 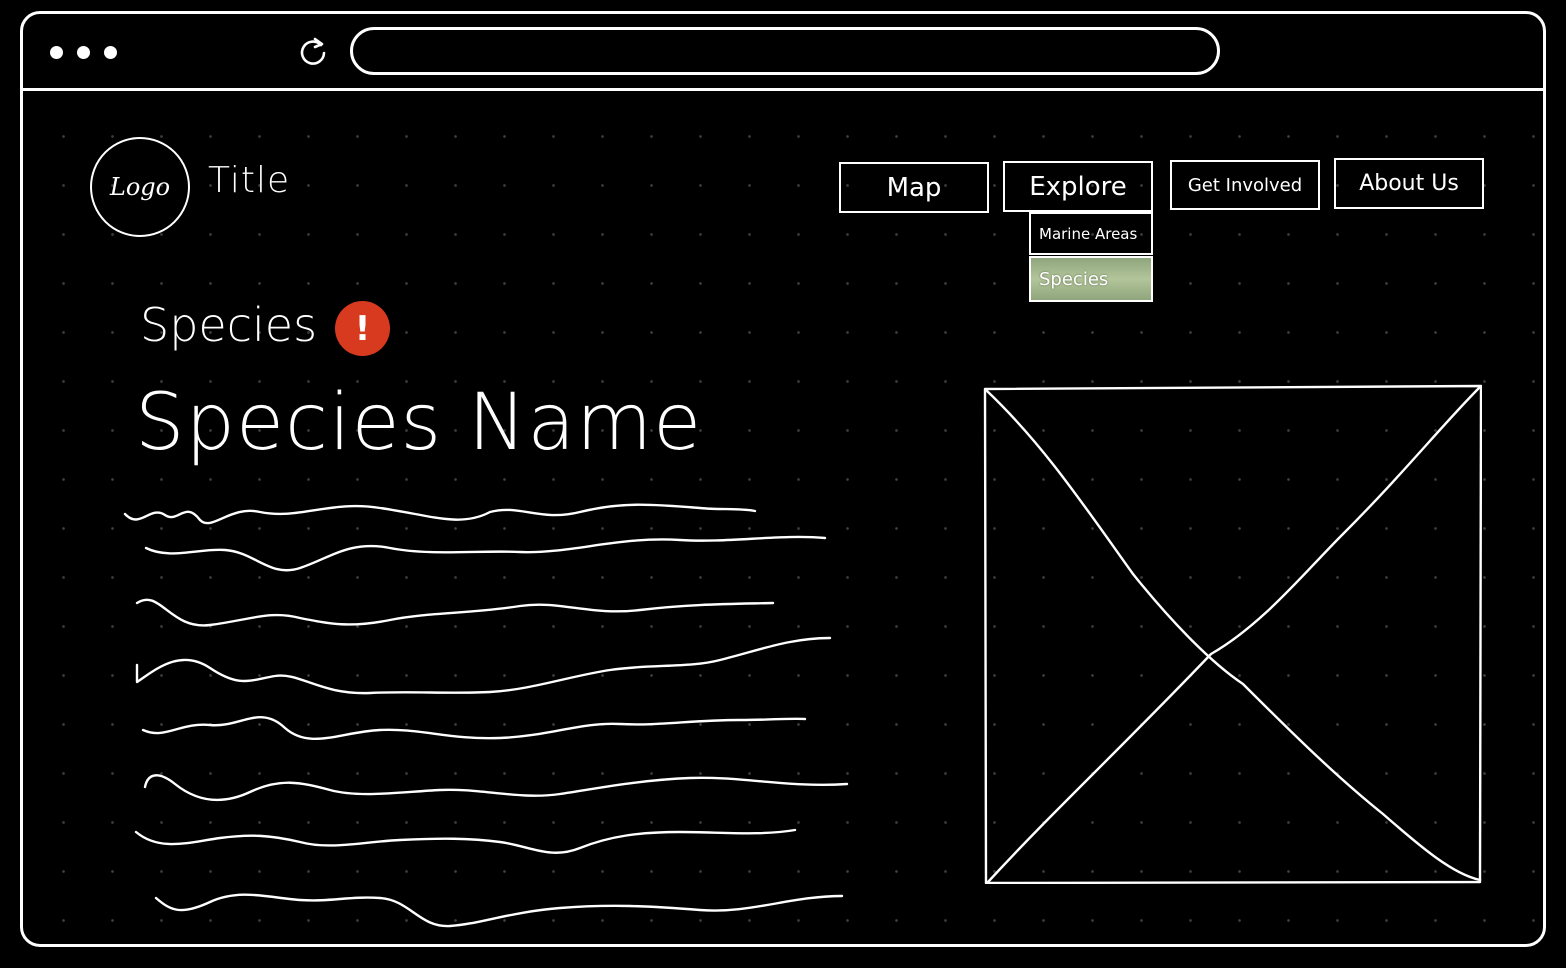 I want to click on toolbar-divider, so click(x=783, y=89).